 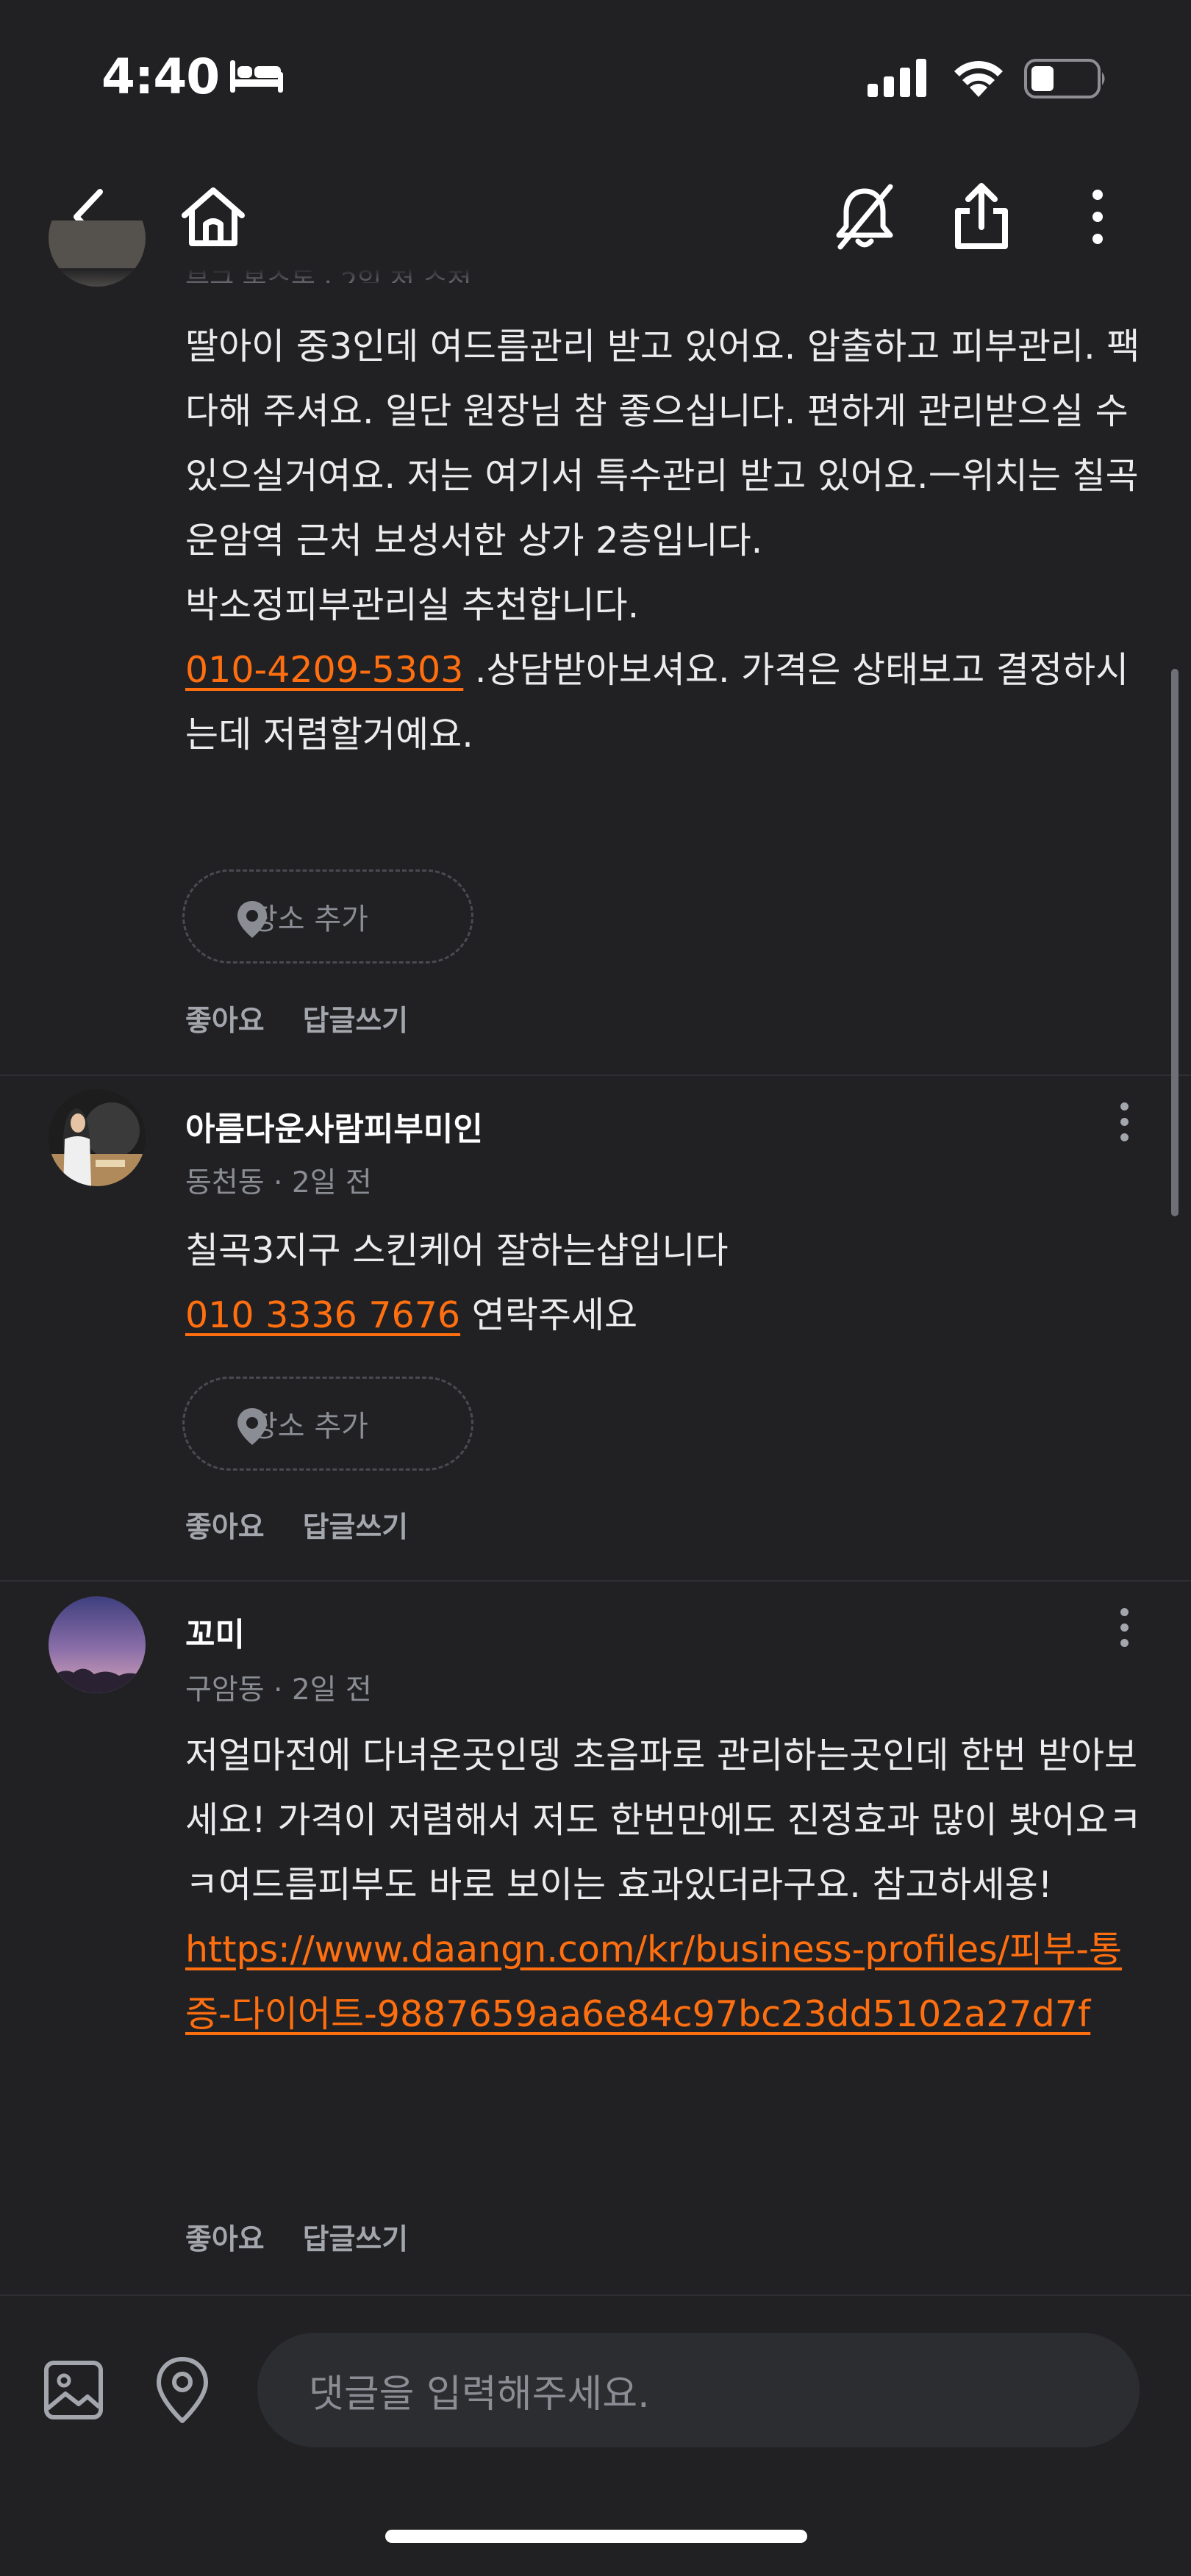 I want to click on share-button, so click(x=981, y=217).